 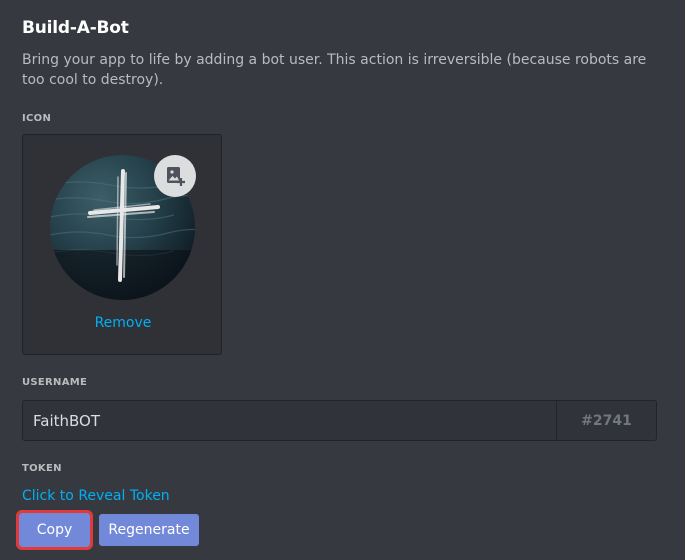 I want to click on remove-icon-link: Remove, so click(x=123, y=323).